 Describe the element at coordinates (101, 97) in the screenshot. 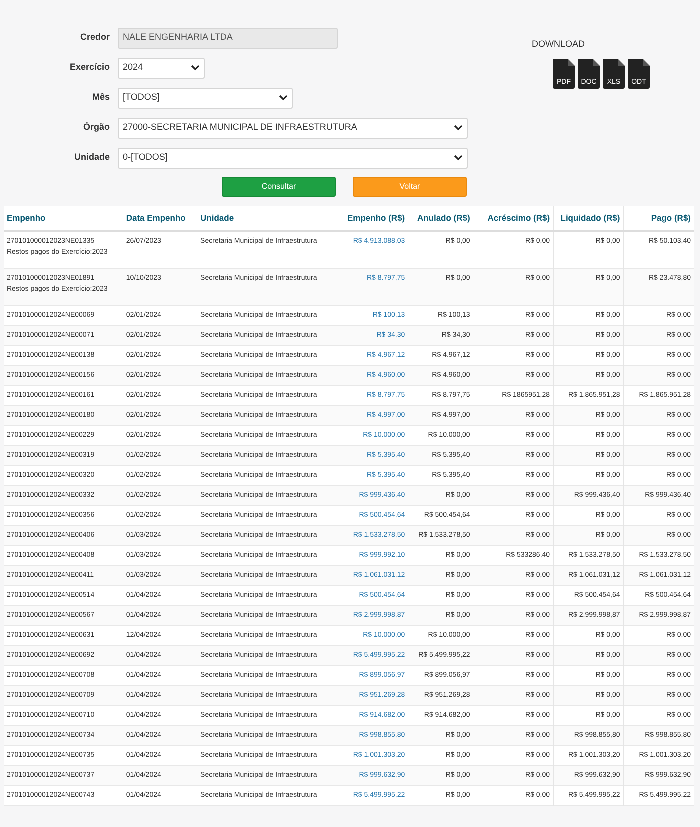

I see `field-label: Mês` at that location.